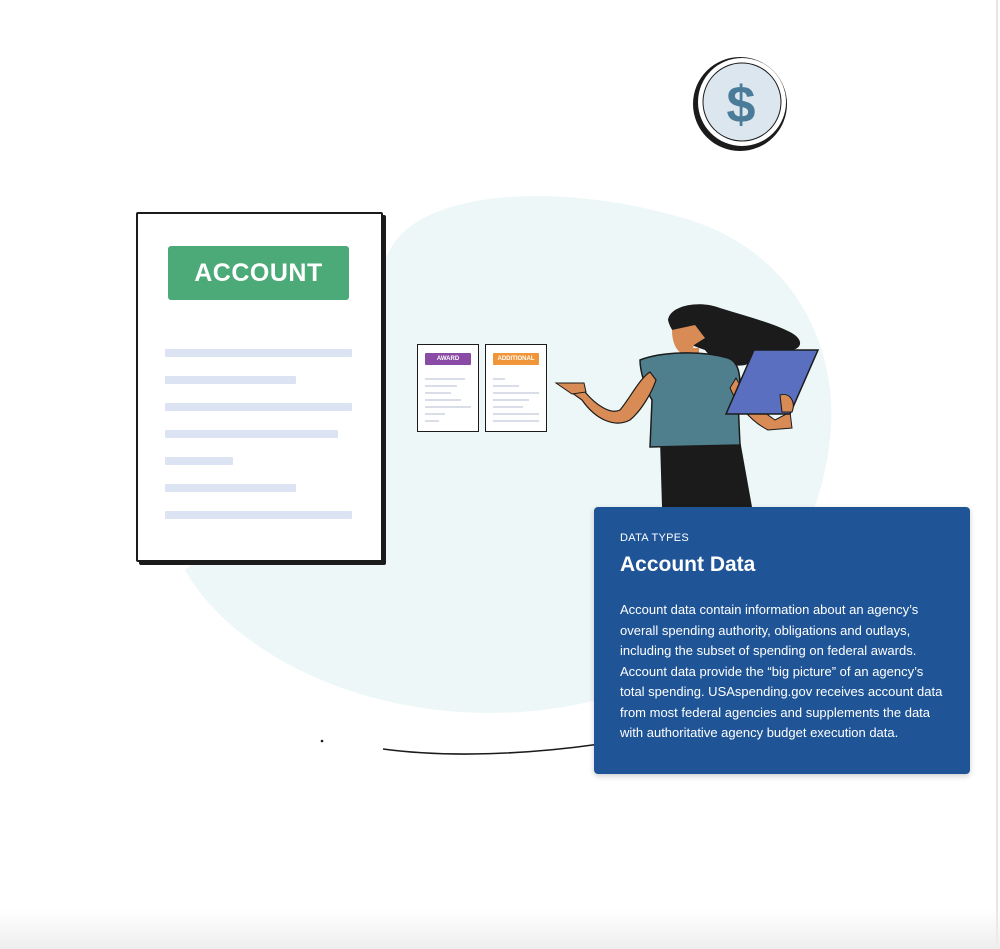  Describe the element at coordinates (688, 564) in the screenshot. I see `card-title: Account Data` at that location.